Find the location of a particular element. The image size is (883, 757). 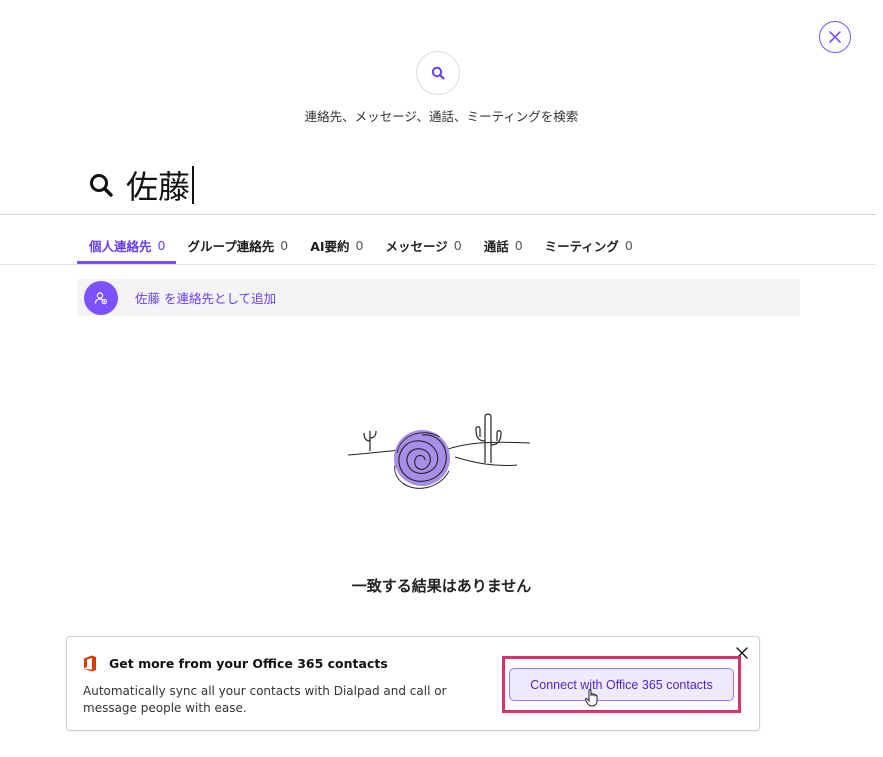

search-query: 佐藤 is located at coordinates (158, 185).